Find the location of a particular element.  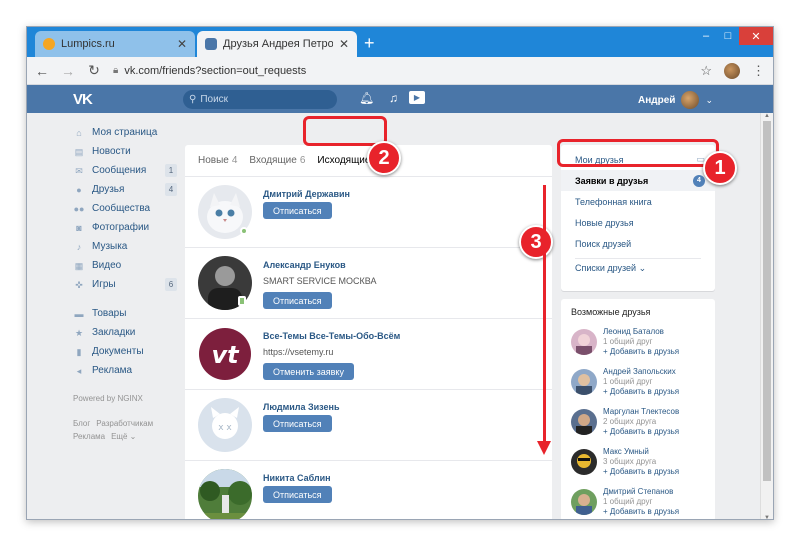

request-subtitle: https://vsetemy.ru is located at coordinates (298, 352).